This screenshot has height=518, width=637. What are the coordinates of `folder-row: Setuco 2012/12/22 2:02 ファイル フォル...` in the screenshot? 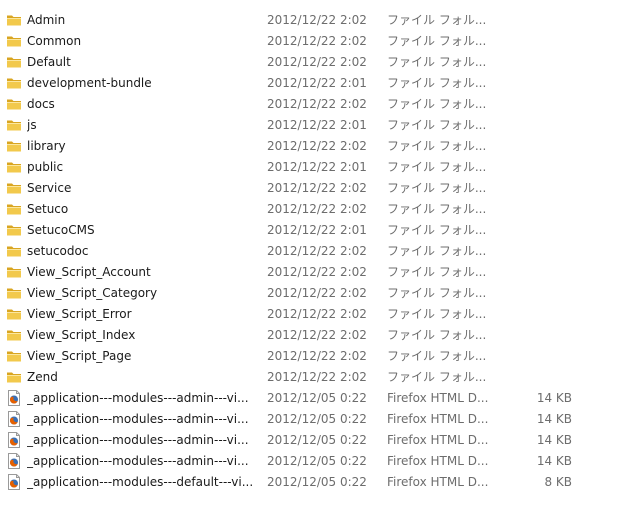 It's located at (318, 209).